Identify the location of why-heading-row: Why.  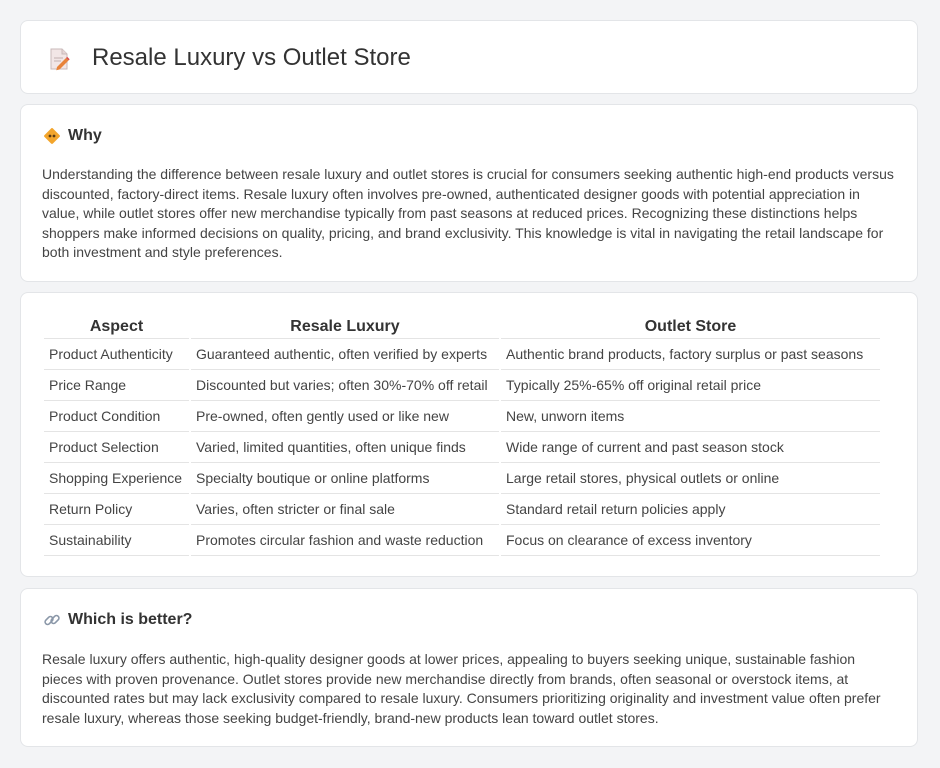
(72, 136).